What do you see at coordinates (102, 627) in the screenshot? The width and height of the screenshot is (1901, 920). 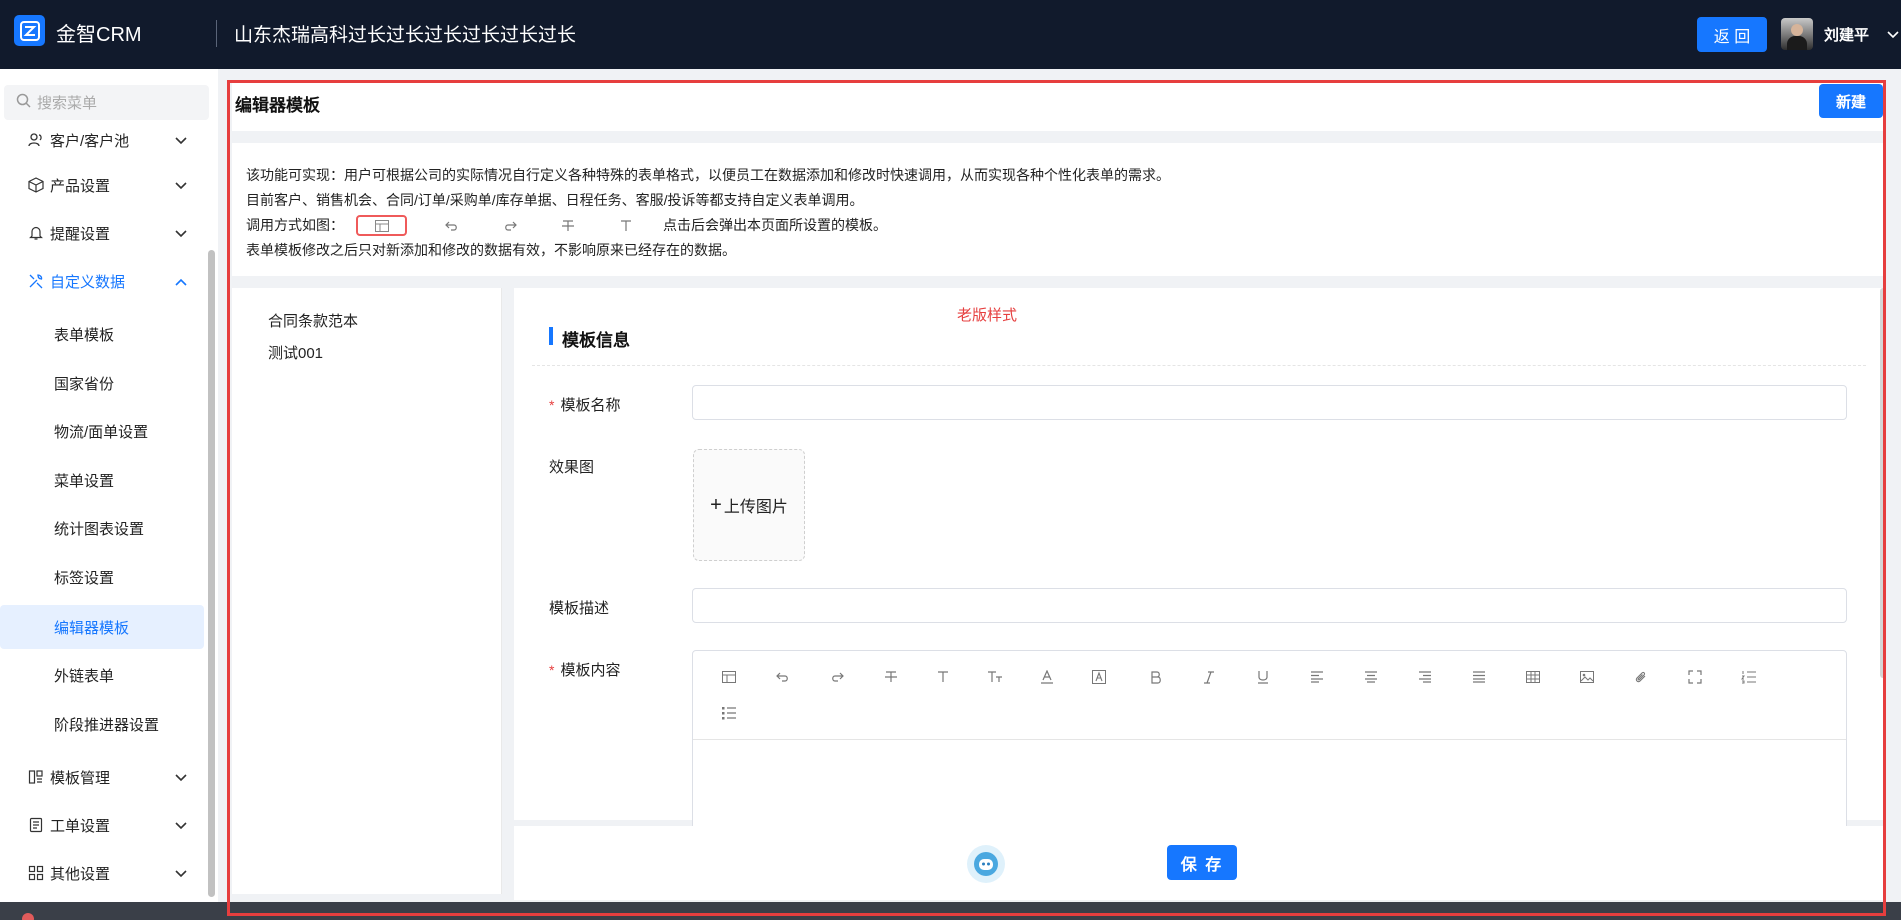 I see `sidebar-subitem-editor-template: 编辑器模板` at bounding box center [102, 627].